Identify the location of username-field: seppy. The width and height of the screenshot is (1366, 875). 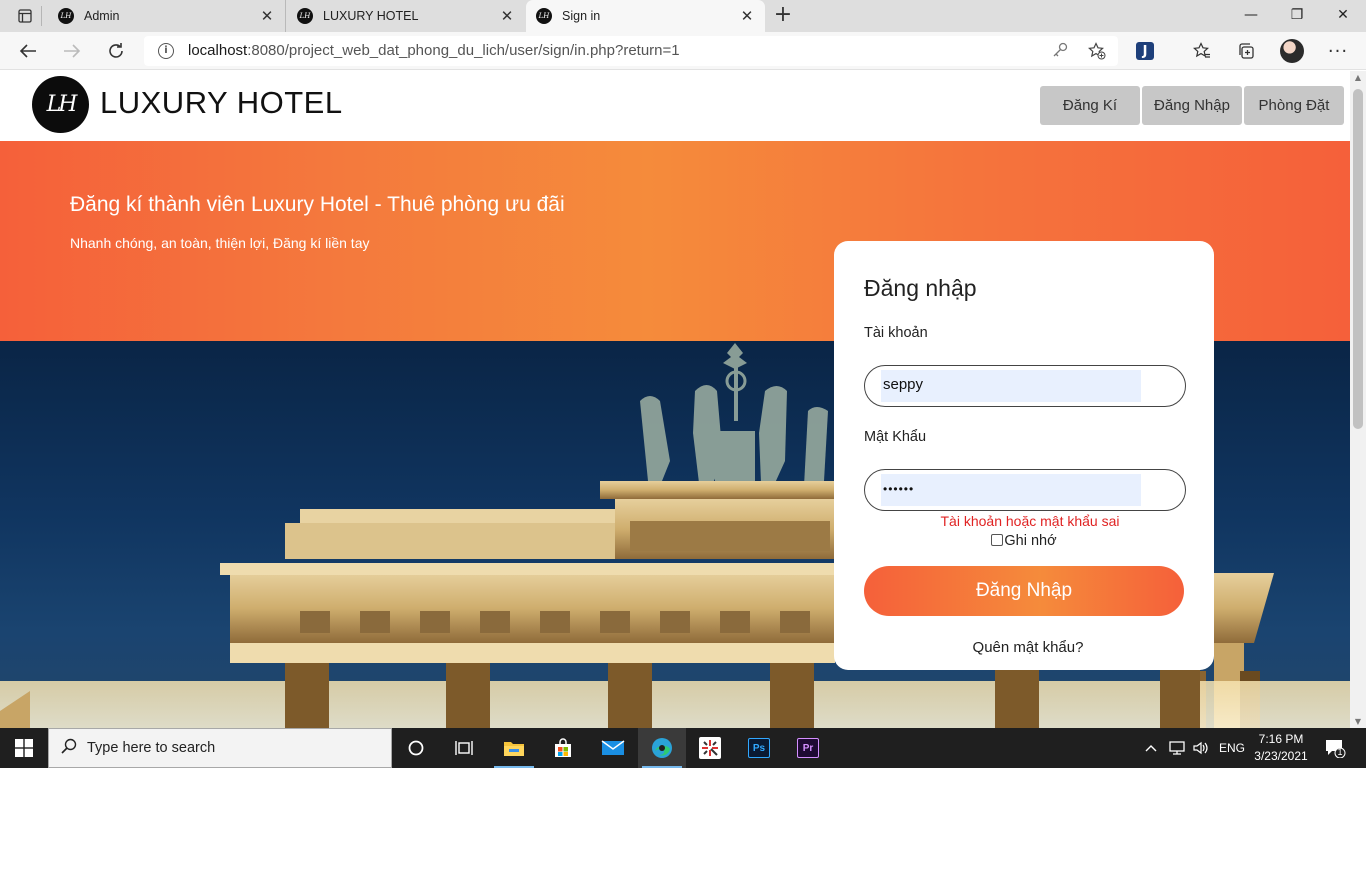
(1025, 386).